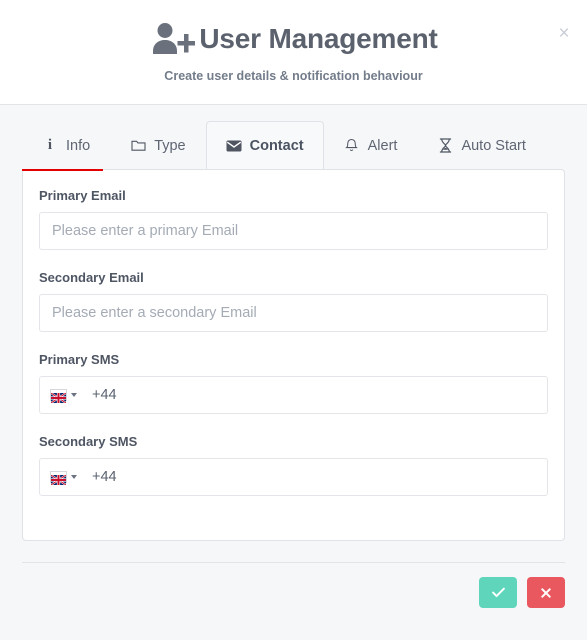 This screenshot has height=640, width=587. I want to click on country-select-secondary-sms, so click(65, 478).